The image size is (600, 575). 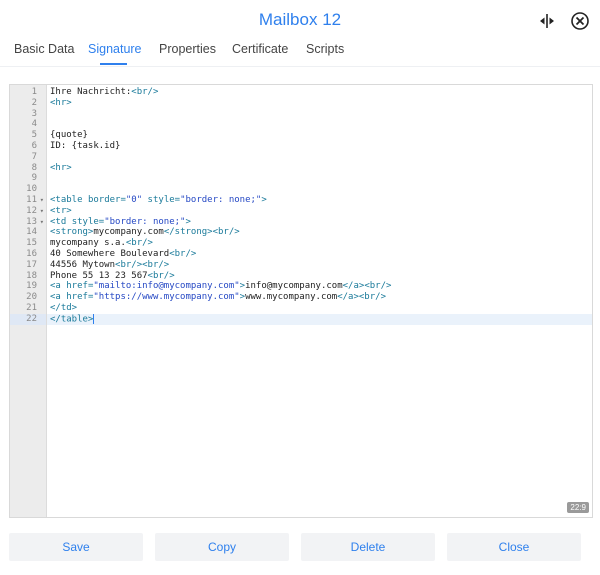 I want to click on tab-basic-data: Basic Data, so click(x=44, y=49).